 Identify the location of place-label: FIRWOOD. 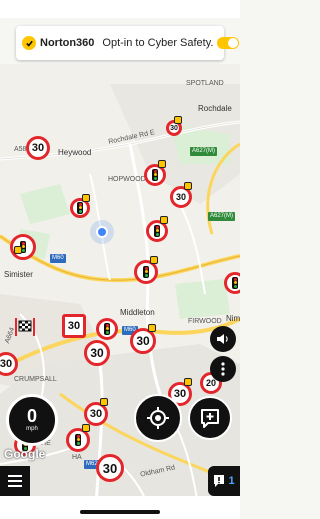
(205, 321).